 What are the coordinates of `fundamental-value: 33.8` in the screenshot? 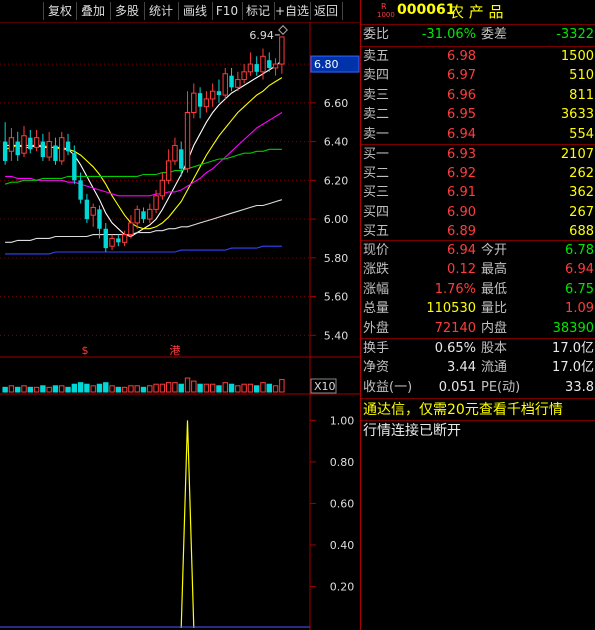 It's located at (579, 387).